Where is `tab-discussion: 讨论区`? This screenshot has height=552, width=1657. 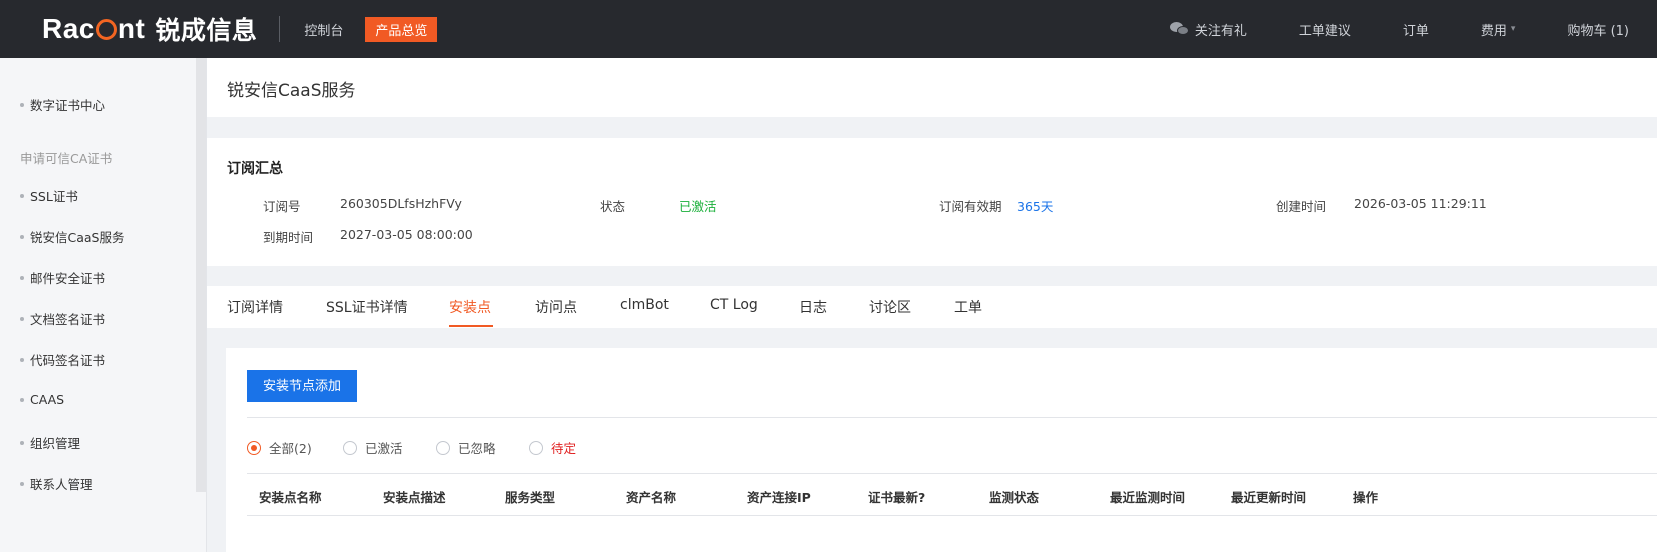
tab-discussion: 讨论区 is located at coordinates (890, 307).